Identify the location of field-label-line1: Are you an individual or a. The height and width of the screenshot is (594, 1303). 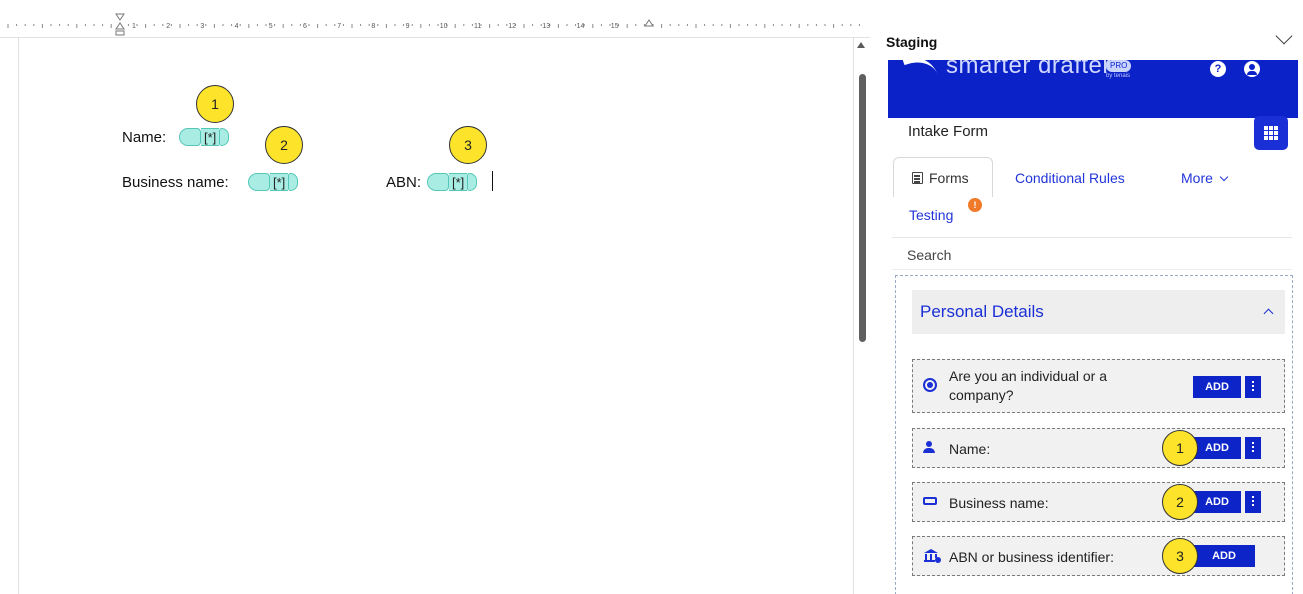
(1028, 376).